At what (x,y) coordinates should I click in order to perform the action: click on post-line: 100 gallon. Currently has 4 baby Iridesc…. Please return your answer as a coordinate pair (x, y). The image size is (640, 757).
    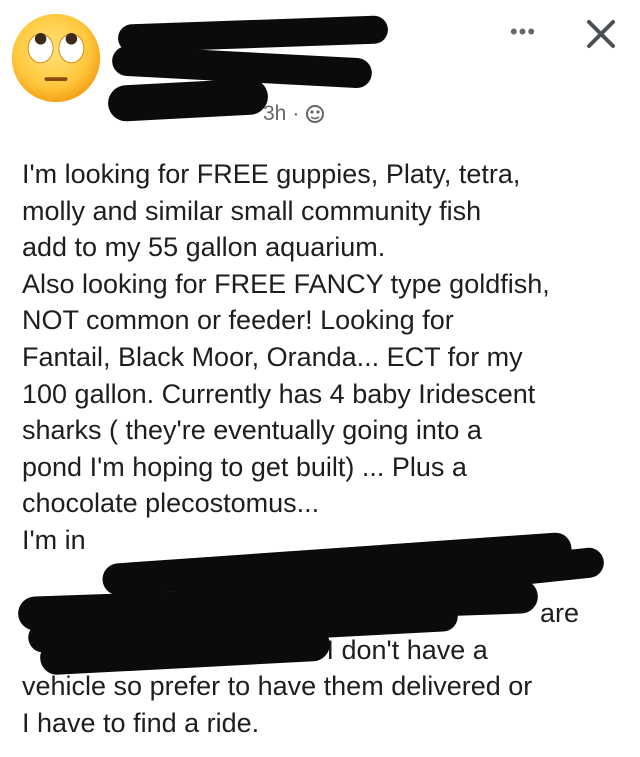
    Looking at the image, I should click on (279, 393).